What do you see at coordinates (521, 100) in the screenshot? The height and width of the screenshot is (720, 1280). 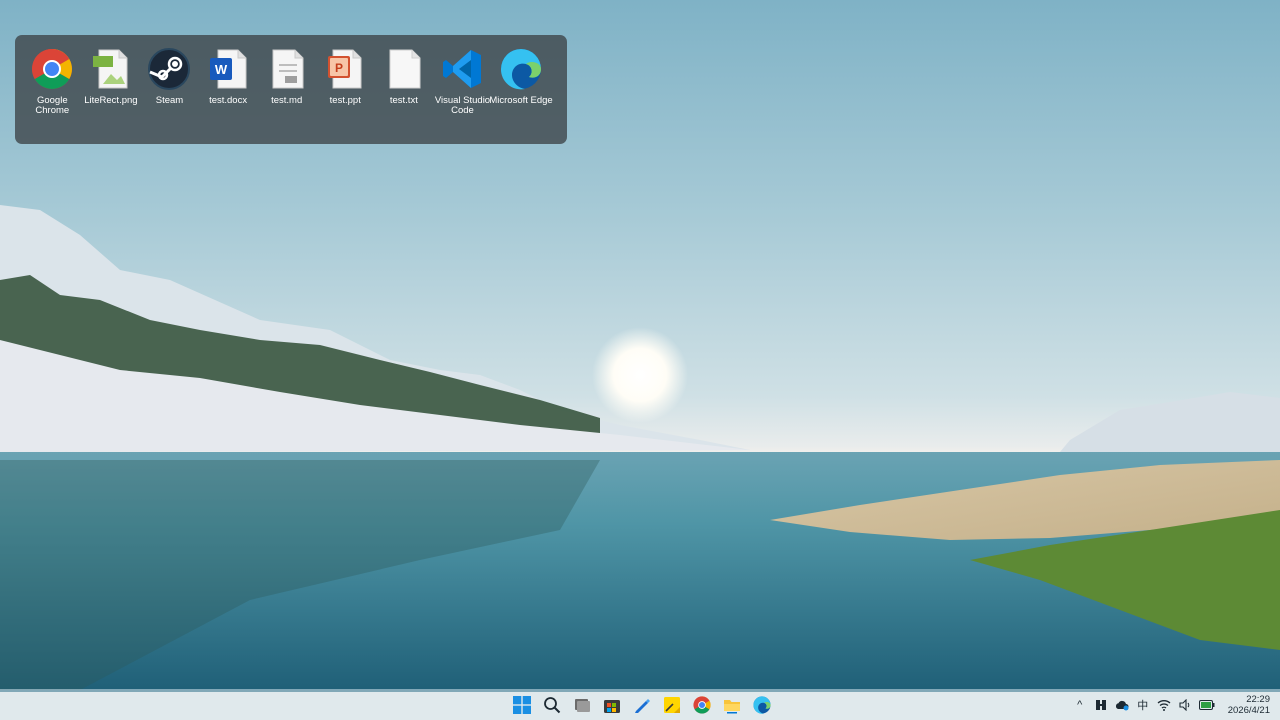 I see `dock-item-label: Microsoft Edge` at bounding box center [521, 100].